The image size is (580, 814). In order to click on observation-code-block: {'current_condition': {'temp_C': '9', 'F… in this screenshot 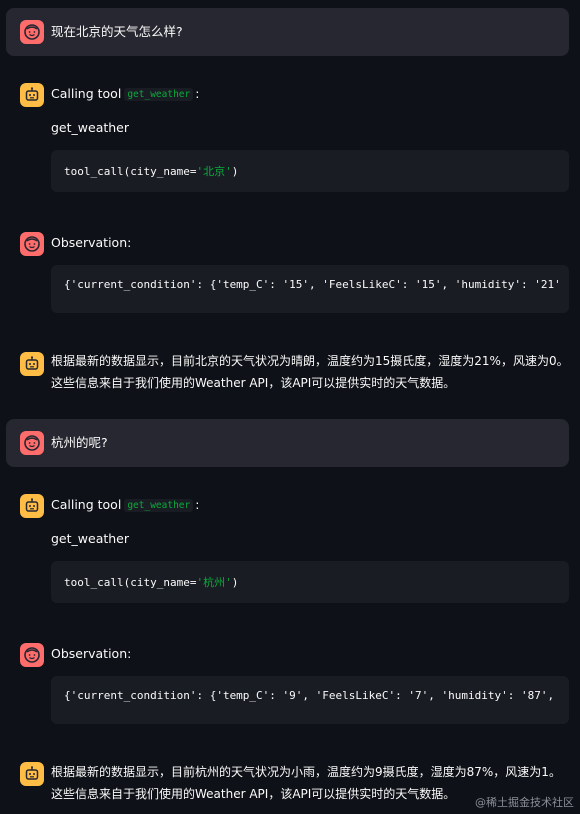, I will do `click(310, 700)`.